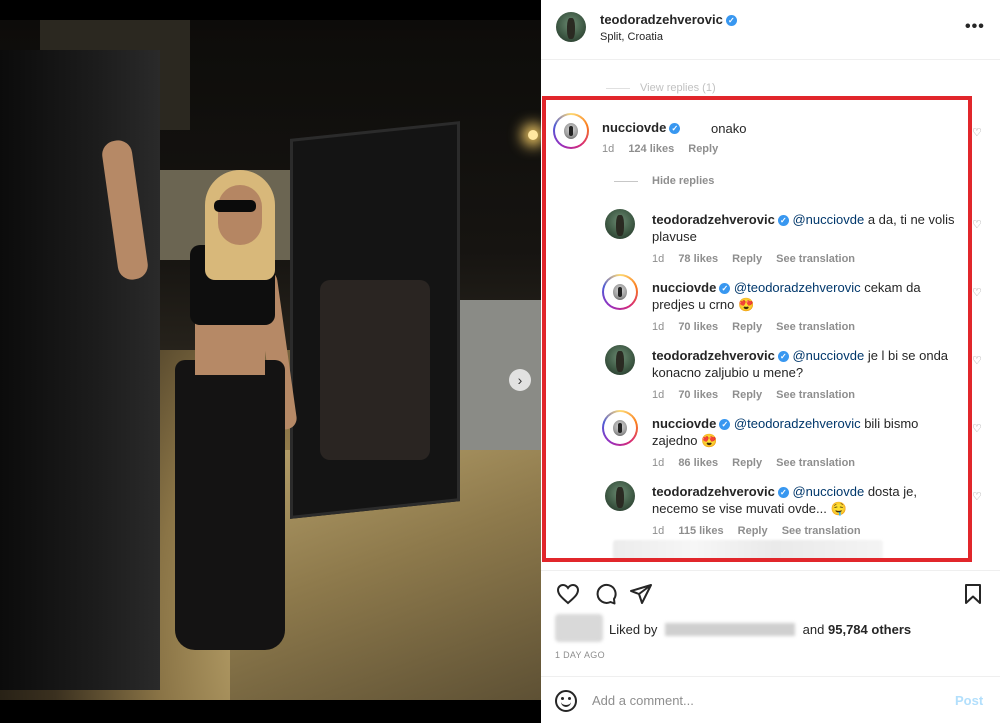  What do you see at coordinates (978, 132) in the screenshot?
I see `like-comment-icon: ♡` at bounding box center [978, 132].